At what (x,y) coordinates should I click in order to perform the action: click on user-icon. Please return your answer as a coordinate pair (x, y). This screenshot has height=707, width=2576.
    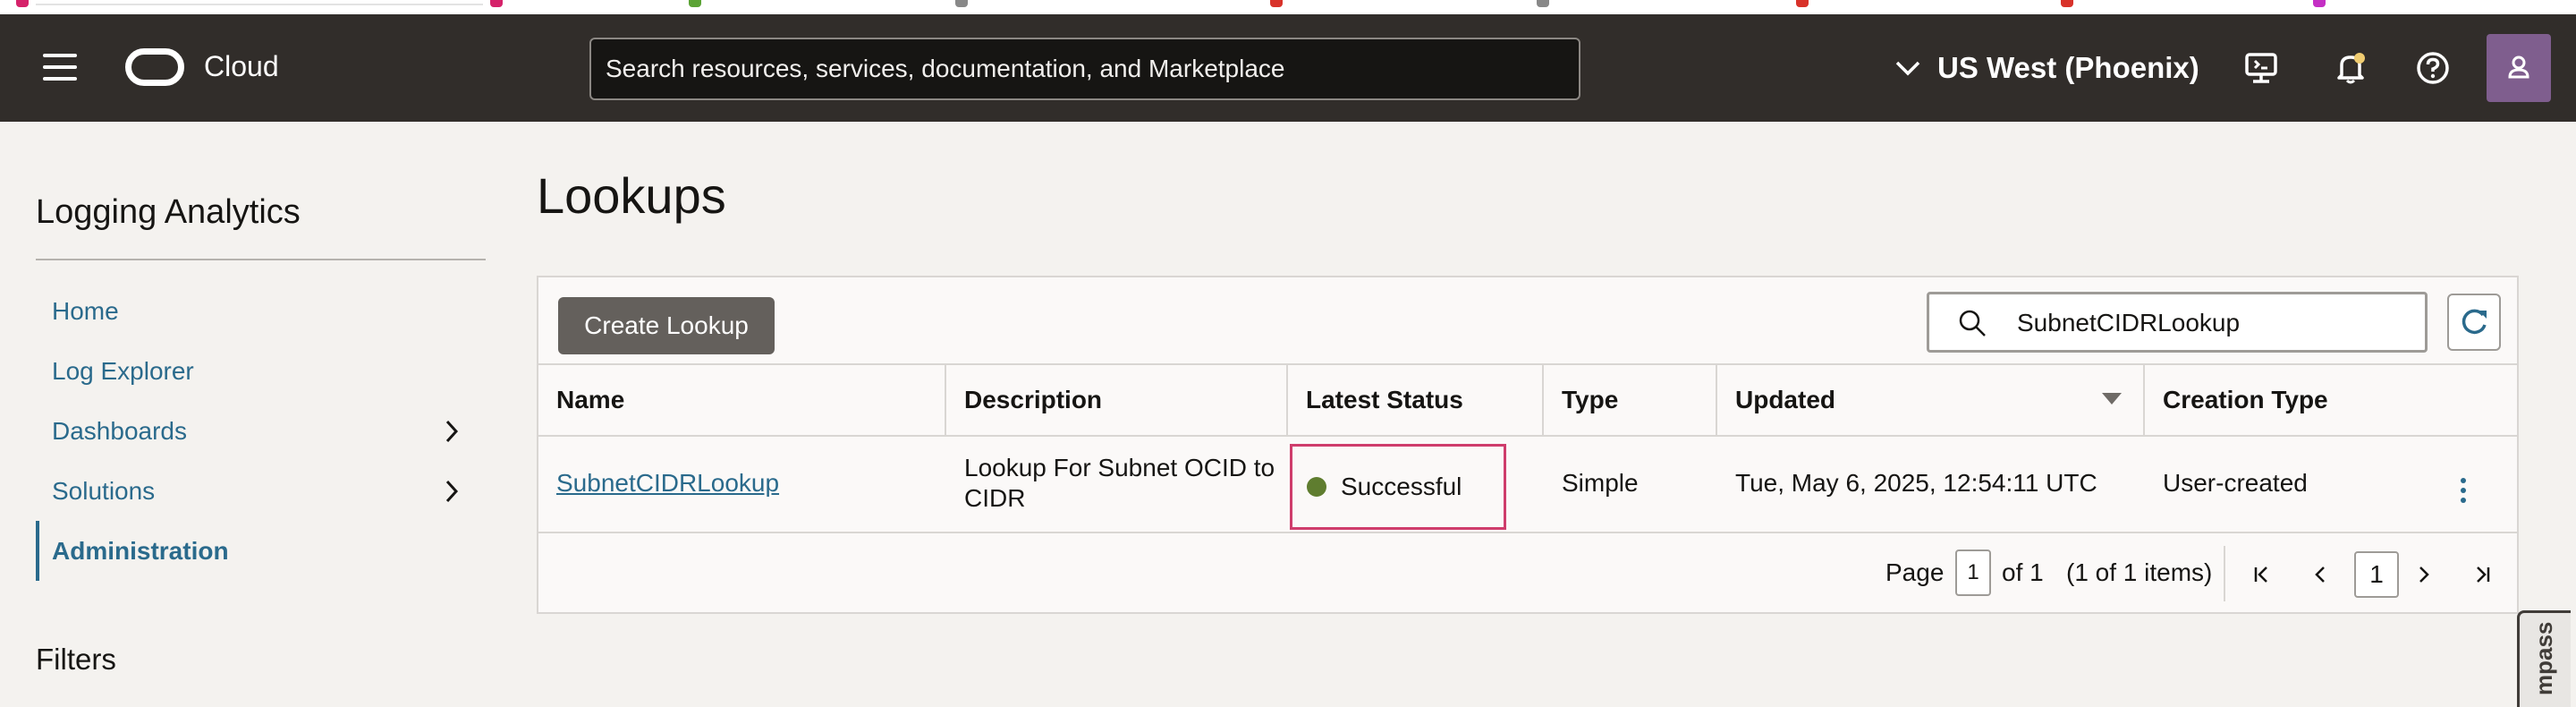
    Looking at the image, I should click on (2518, 67).